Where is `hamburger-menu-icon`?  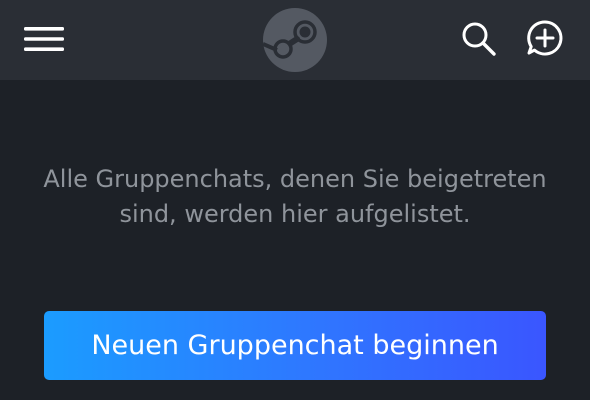 hamburger-menu-icon is located at coordinates (44, 39).